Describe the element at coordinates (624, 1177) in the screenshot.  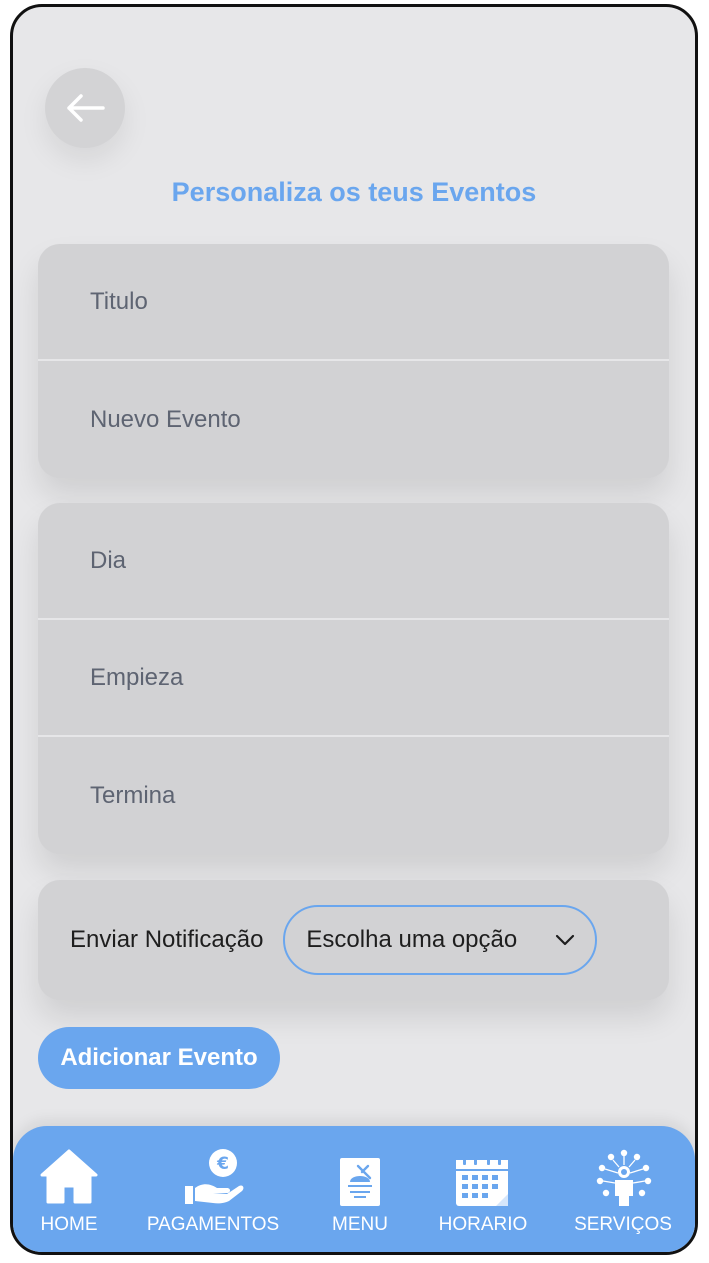
I see `services-icon` at that location.